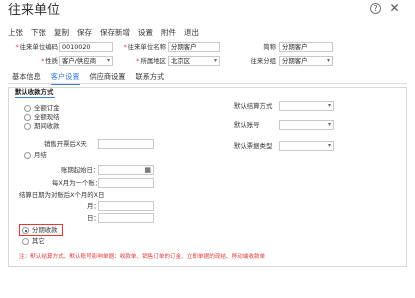  I want to click on settle-method-label: 默认结算方式, so click(253, 106).